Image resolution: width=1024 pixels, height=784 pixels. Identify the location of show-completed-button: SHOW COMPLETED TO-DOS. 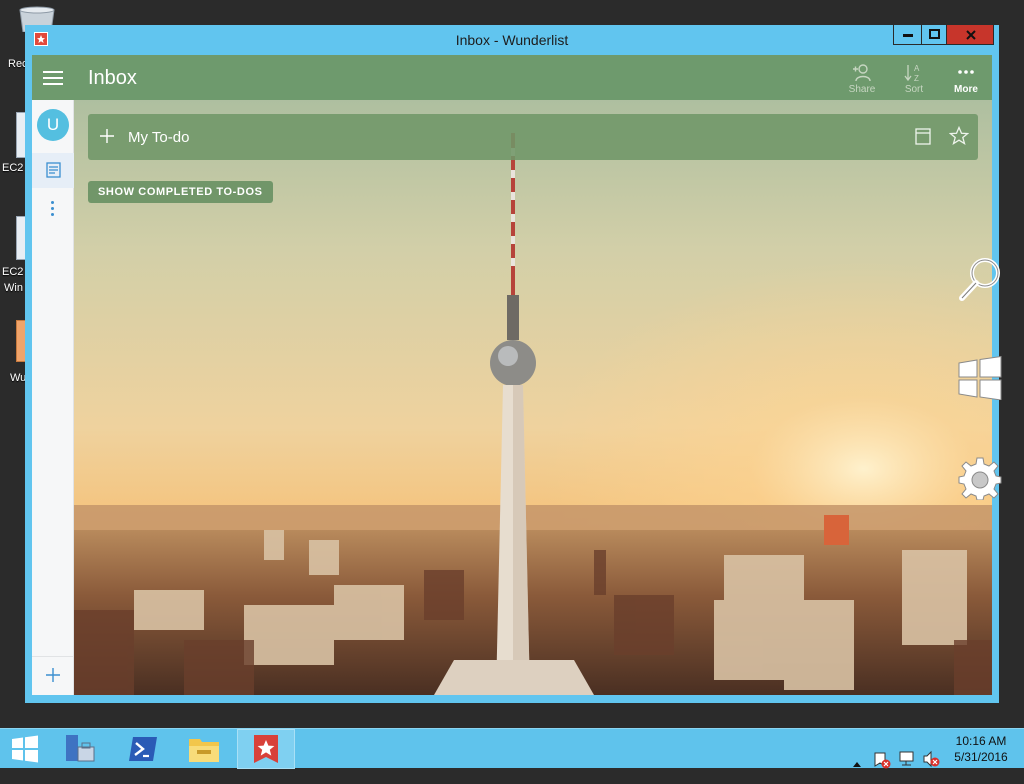
(180, 192).